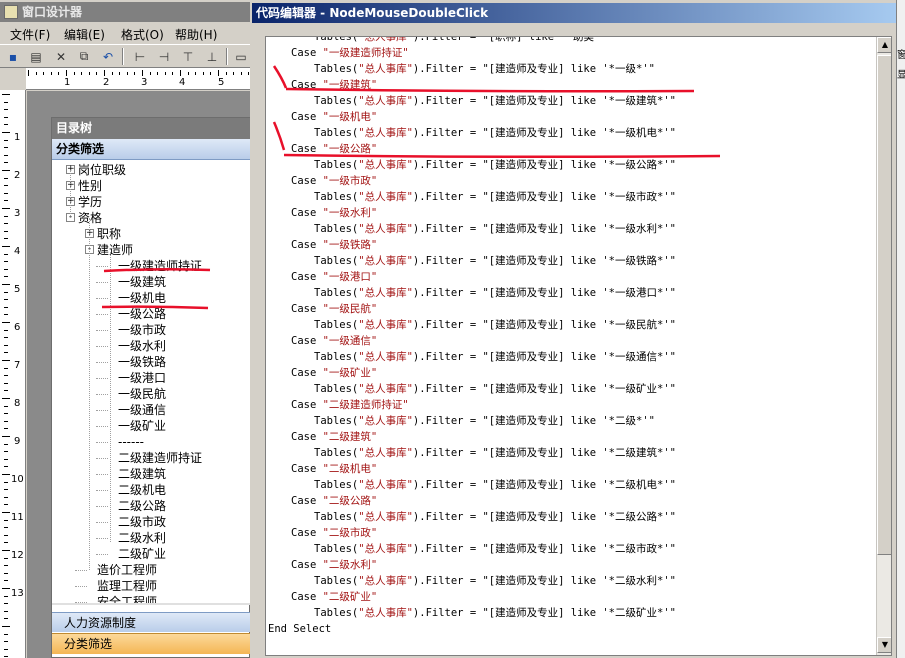 This screenshot has width=905, height=658. I want to click on tab-category-filter: 分类筛选, so click(151, 643).